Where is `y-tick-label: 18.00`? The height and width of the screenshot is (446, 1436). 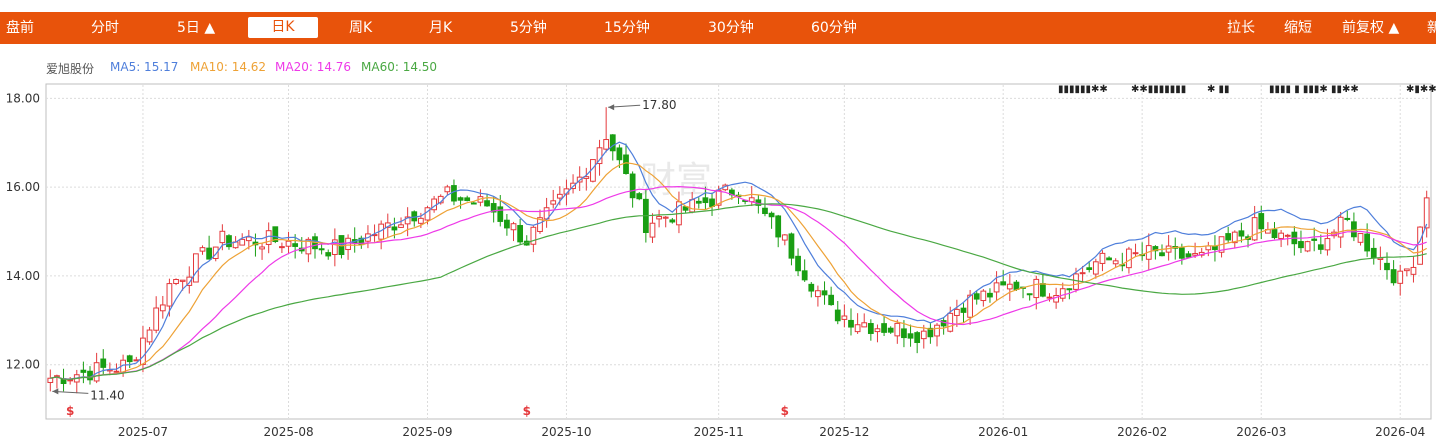 y-tick-label: 18.00 is located at coordinates (23, 98).